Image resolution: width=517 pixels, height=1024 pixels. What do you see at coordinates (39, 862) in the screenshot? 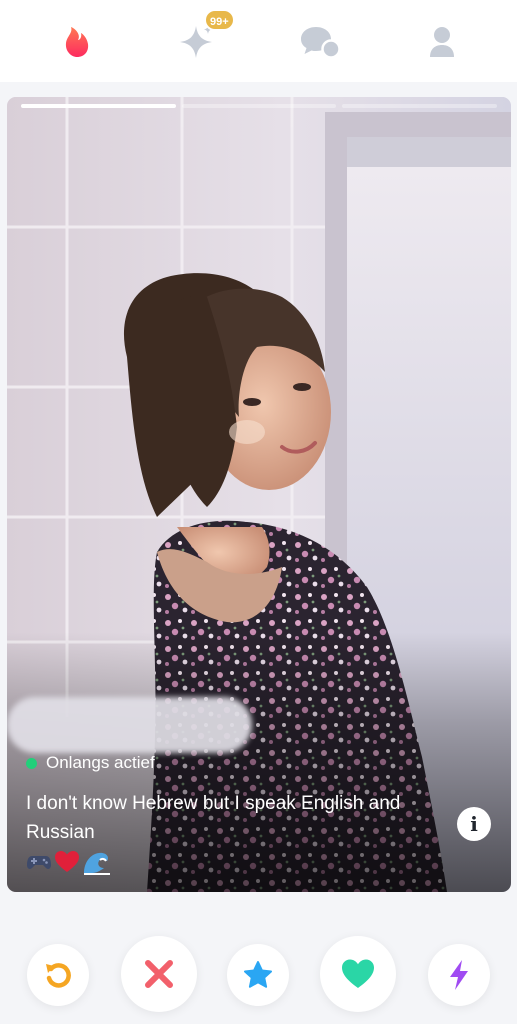
I see `game-controller-icon` at bounding box center [39, 862].